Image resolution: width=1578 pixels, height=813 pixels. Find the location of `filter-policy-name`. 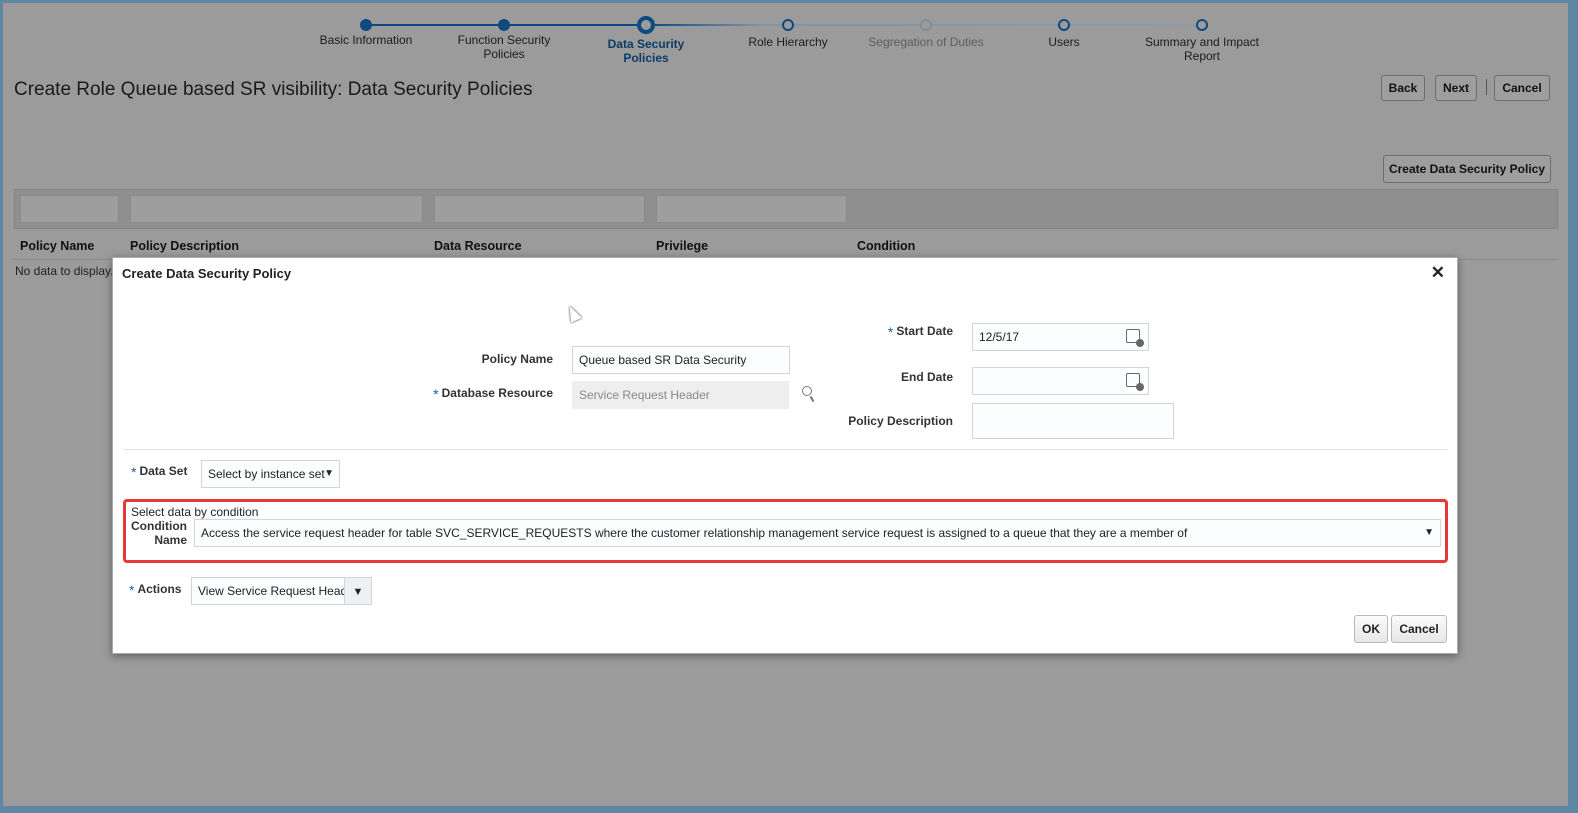

filter-policy-name is located at coordinates (69, 209).